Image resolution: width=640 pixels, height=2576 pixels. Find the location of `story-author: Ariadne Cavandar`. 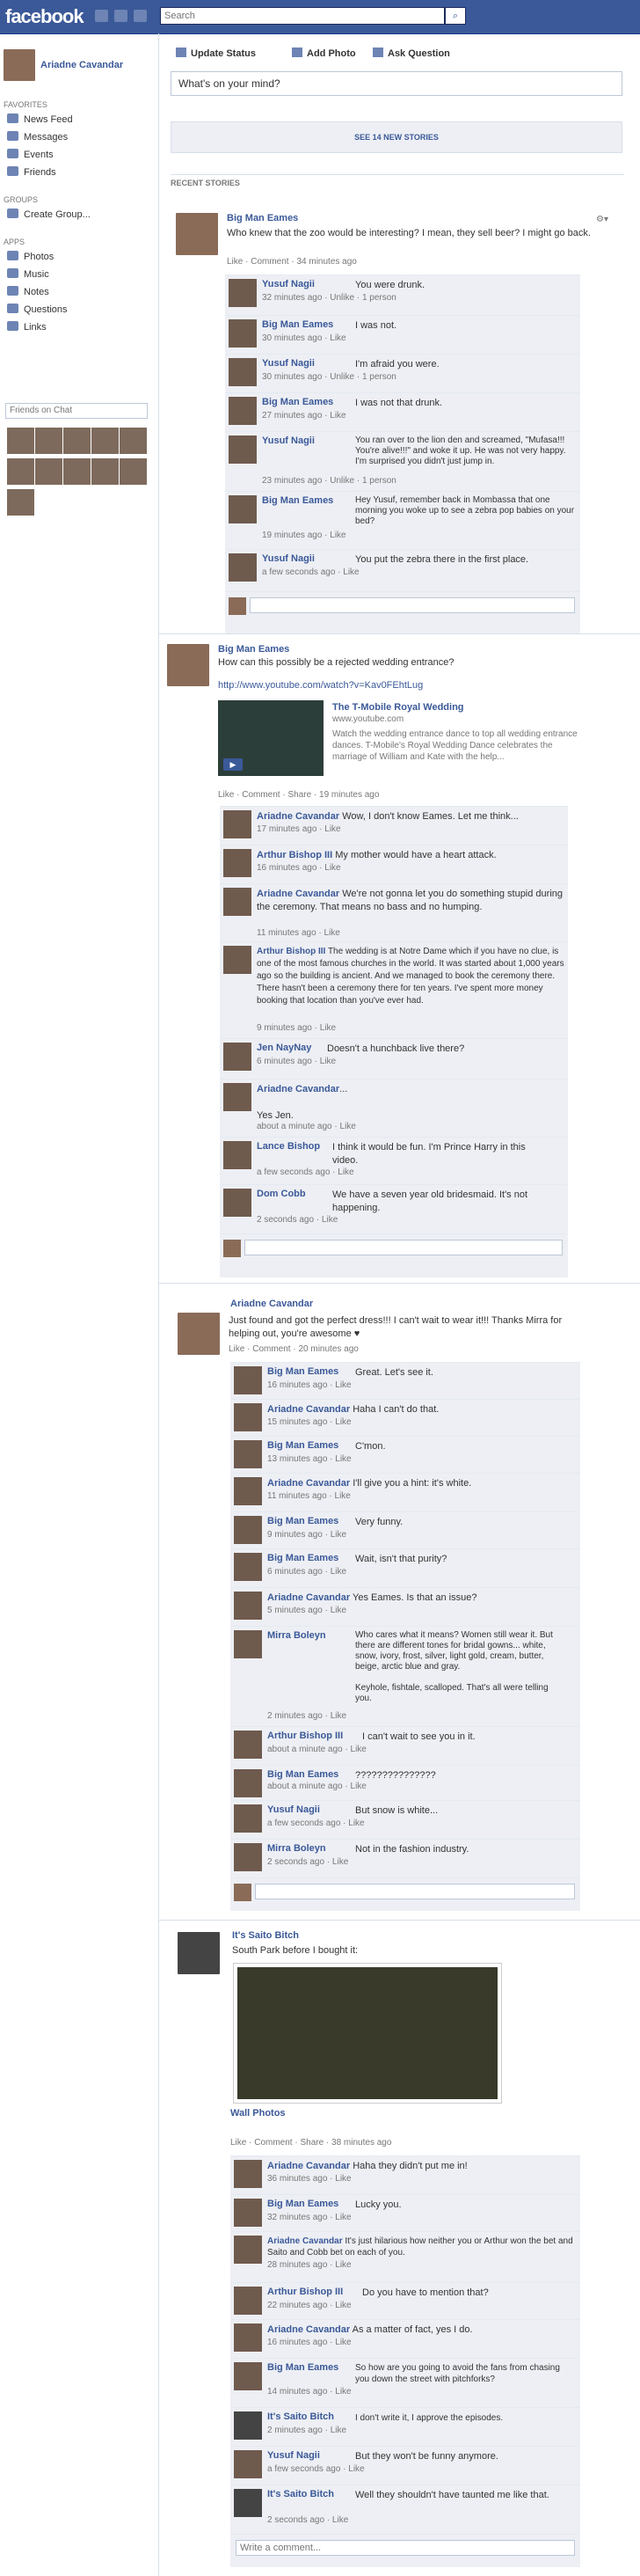

story-author: Ariadne Cavandar is located at coordinates (271, 1304).